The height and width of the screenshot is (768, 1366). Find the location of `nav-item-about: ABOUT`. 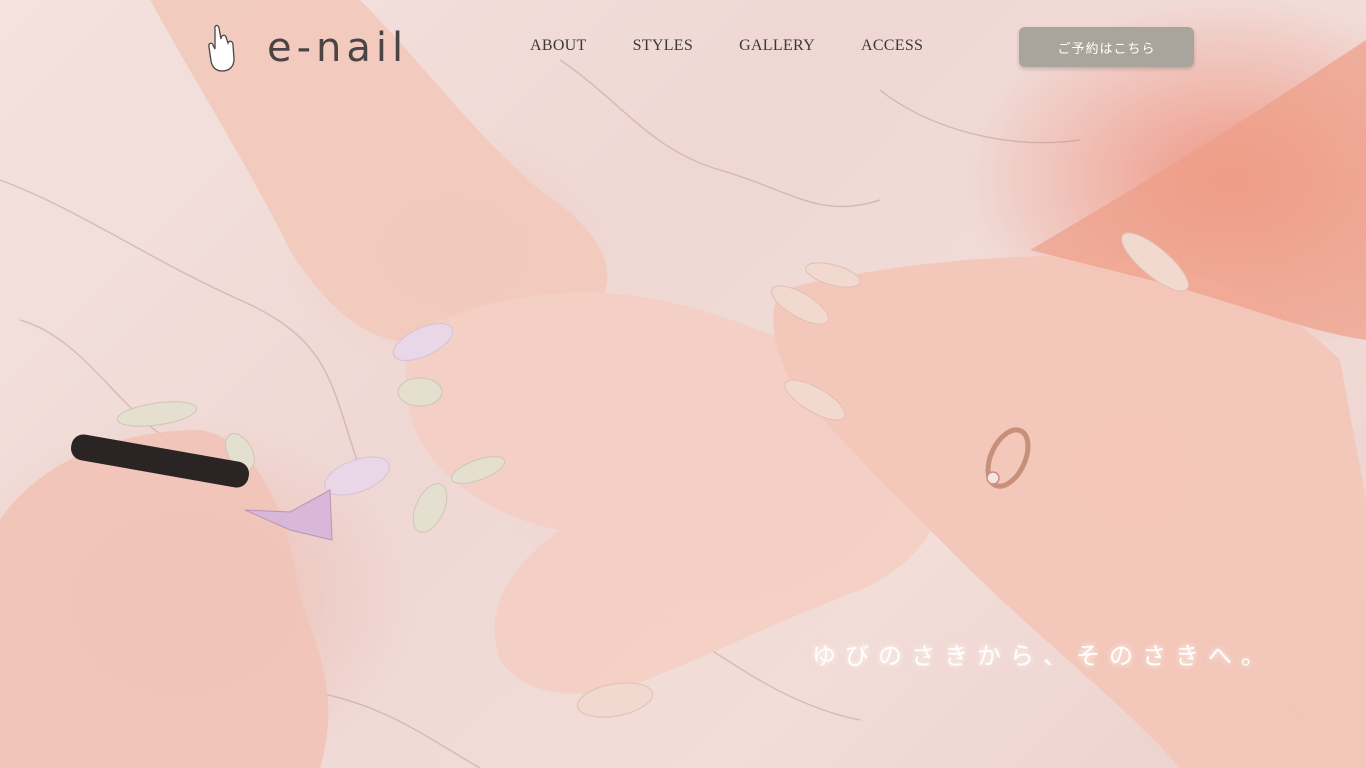

nav-item-about: ABOUT is located at coordinates (558, 46).